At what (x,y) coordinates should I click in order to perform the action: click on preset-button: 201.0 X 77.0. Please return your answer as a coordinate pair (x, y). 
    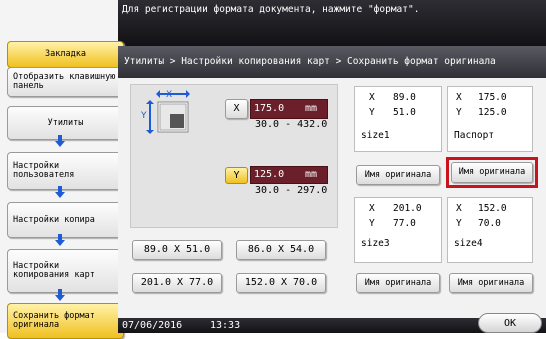
    Looking at the image, I should click on (177, 283).